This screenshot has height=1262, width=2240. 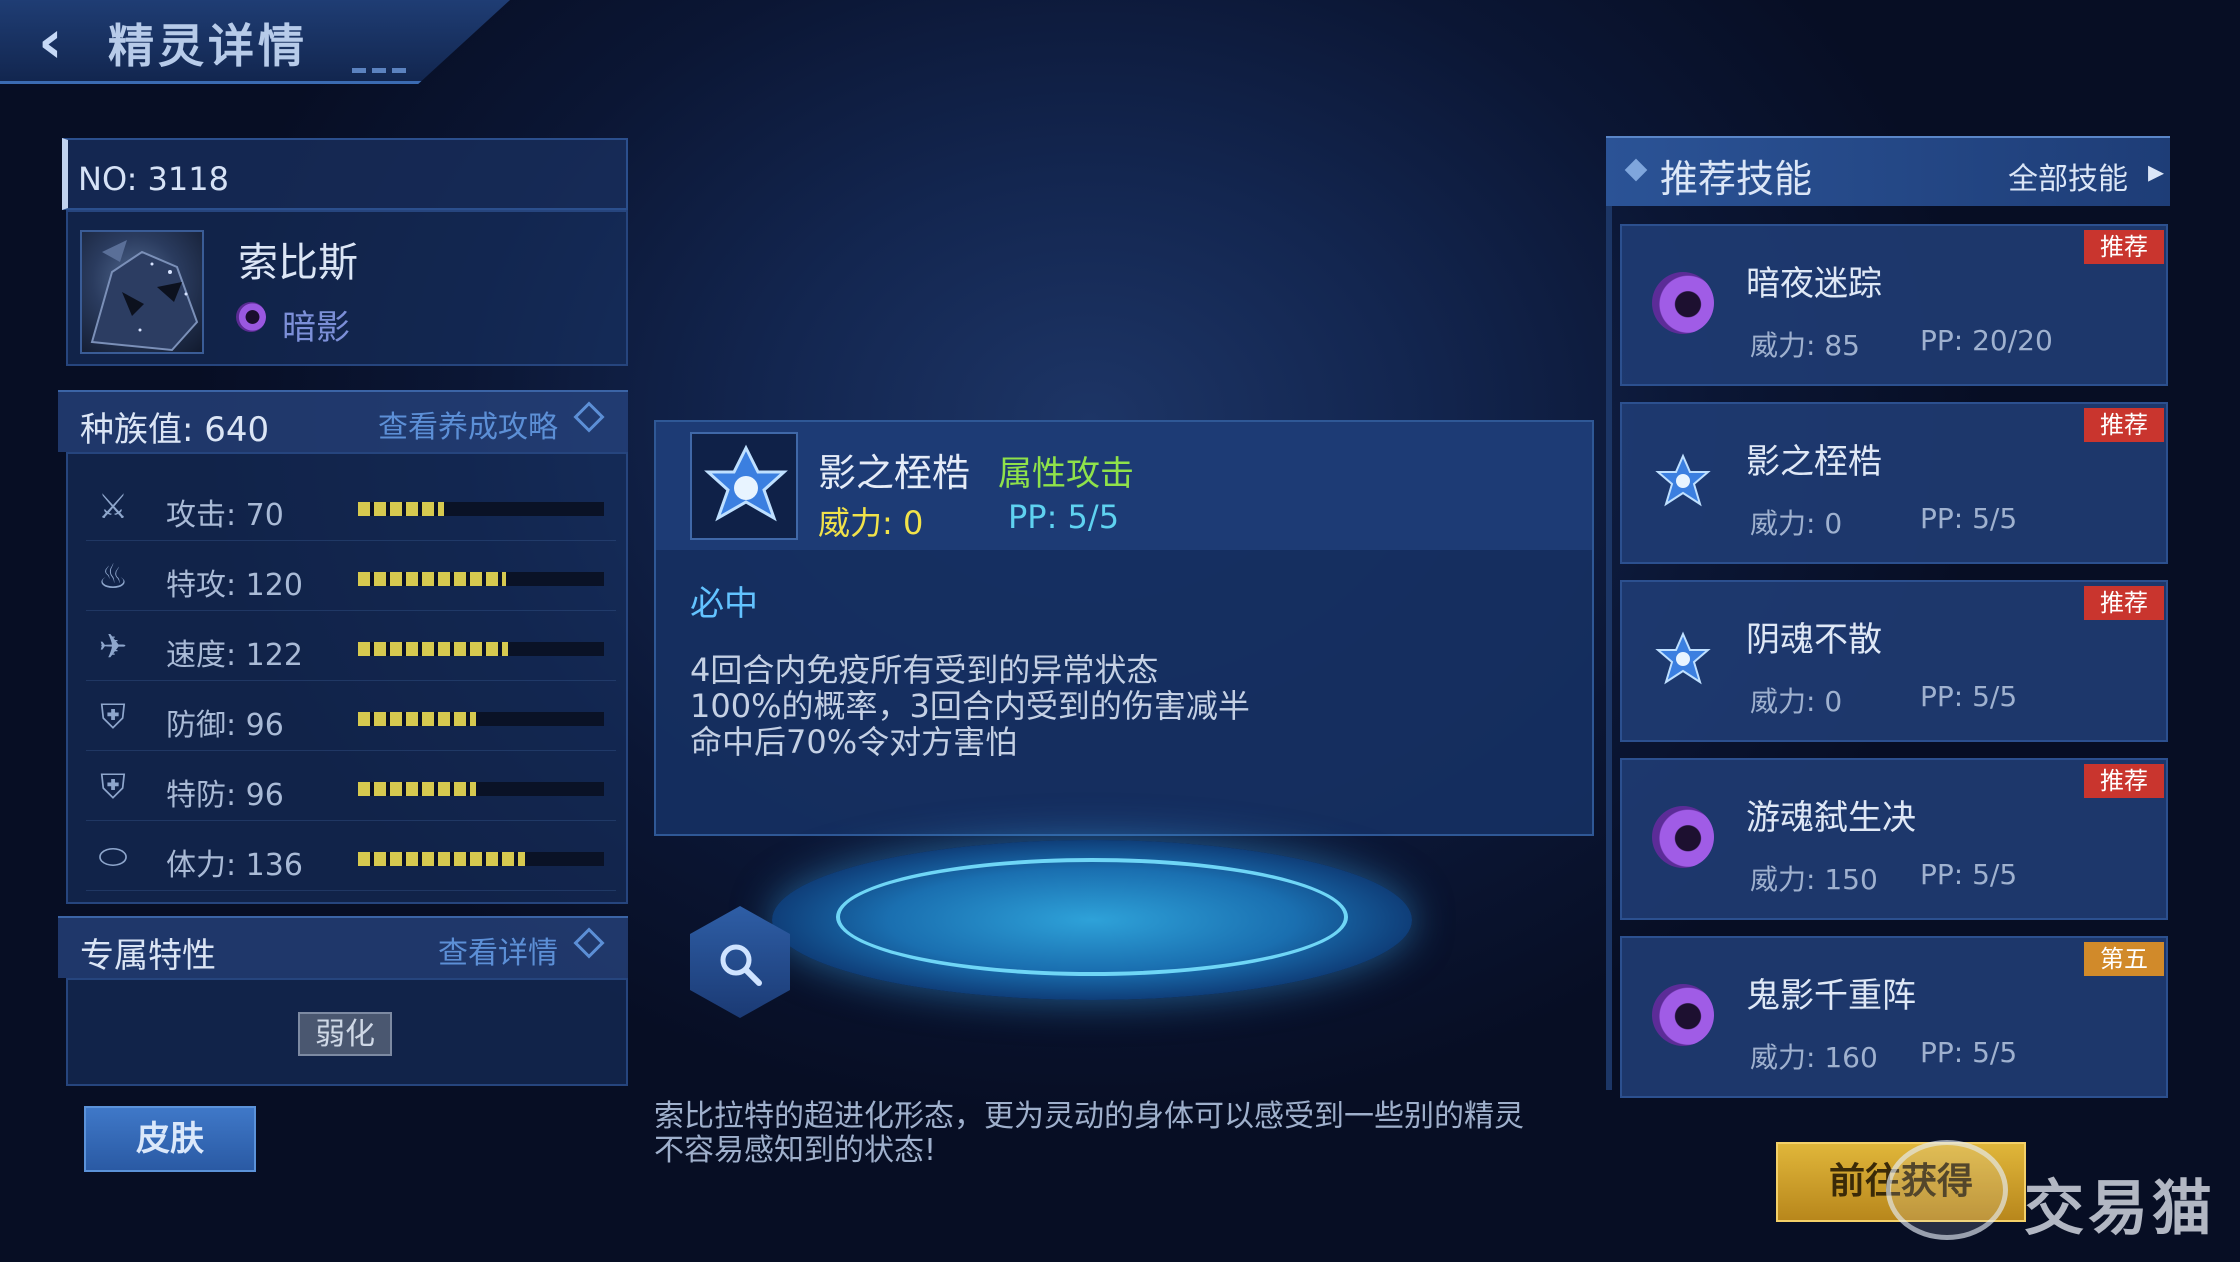 I want to click on skin-button: 皮肤, so click(x=170, y=1139).